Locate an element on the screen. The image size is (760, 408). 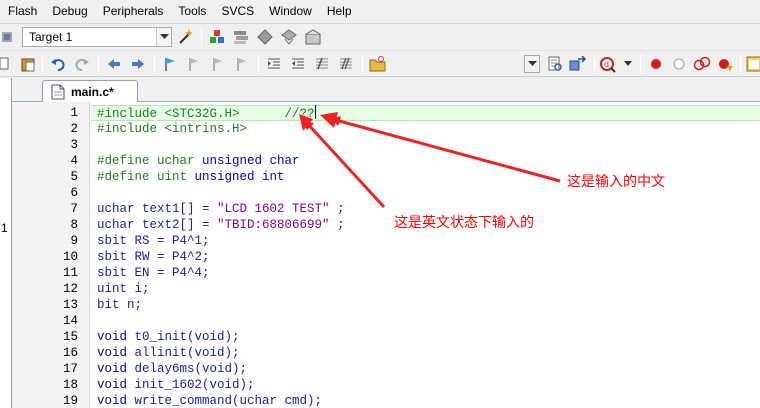
menu-tools: Tools is located at coordinates (192, 11).